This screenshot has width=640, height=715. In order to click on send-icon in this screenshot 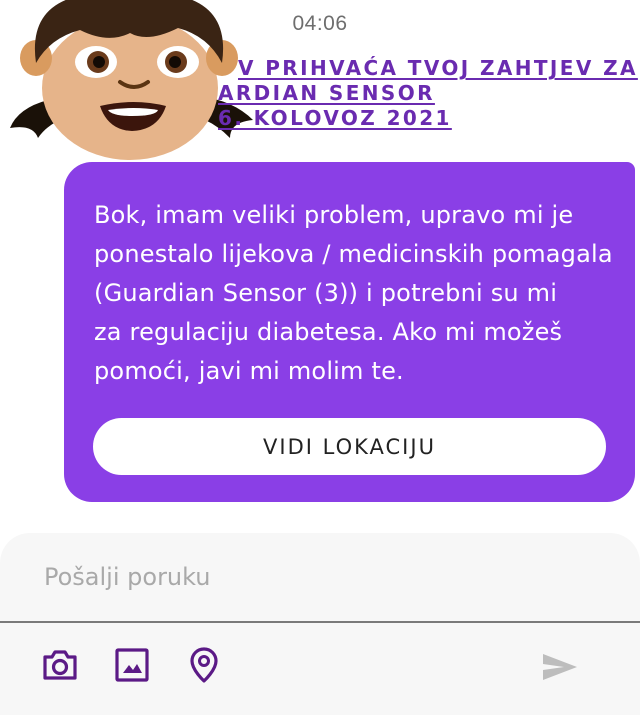, I will do `click(560, 667)`.